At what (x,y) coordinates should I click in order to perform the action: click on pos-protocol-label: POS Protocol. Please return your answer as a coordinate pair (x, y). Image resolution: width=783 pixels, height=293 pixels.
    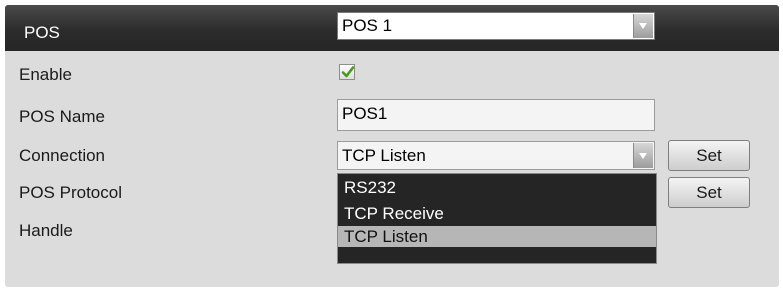
    Looking at the image, I should click on (70, 192).